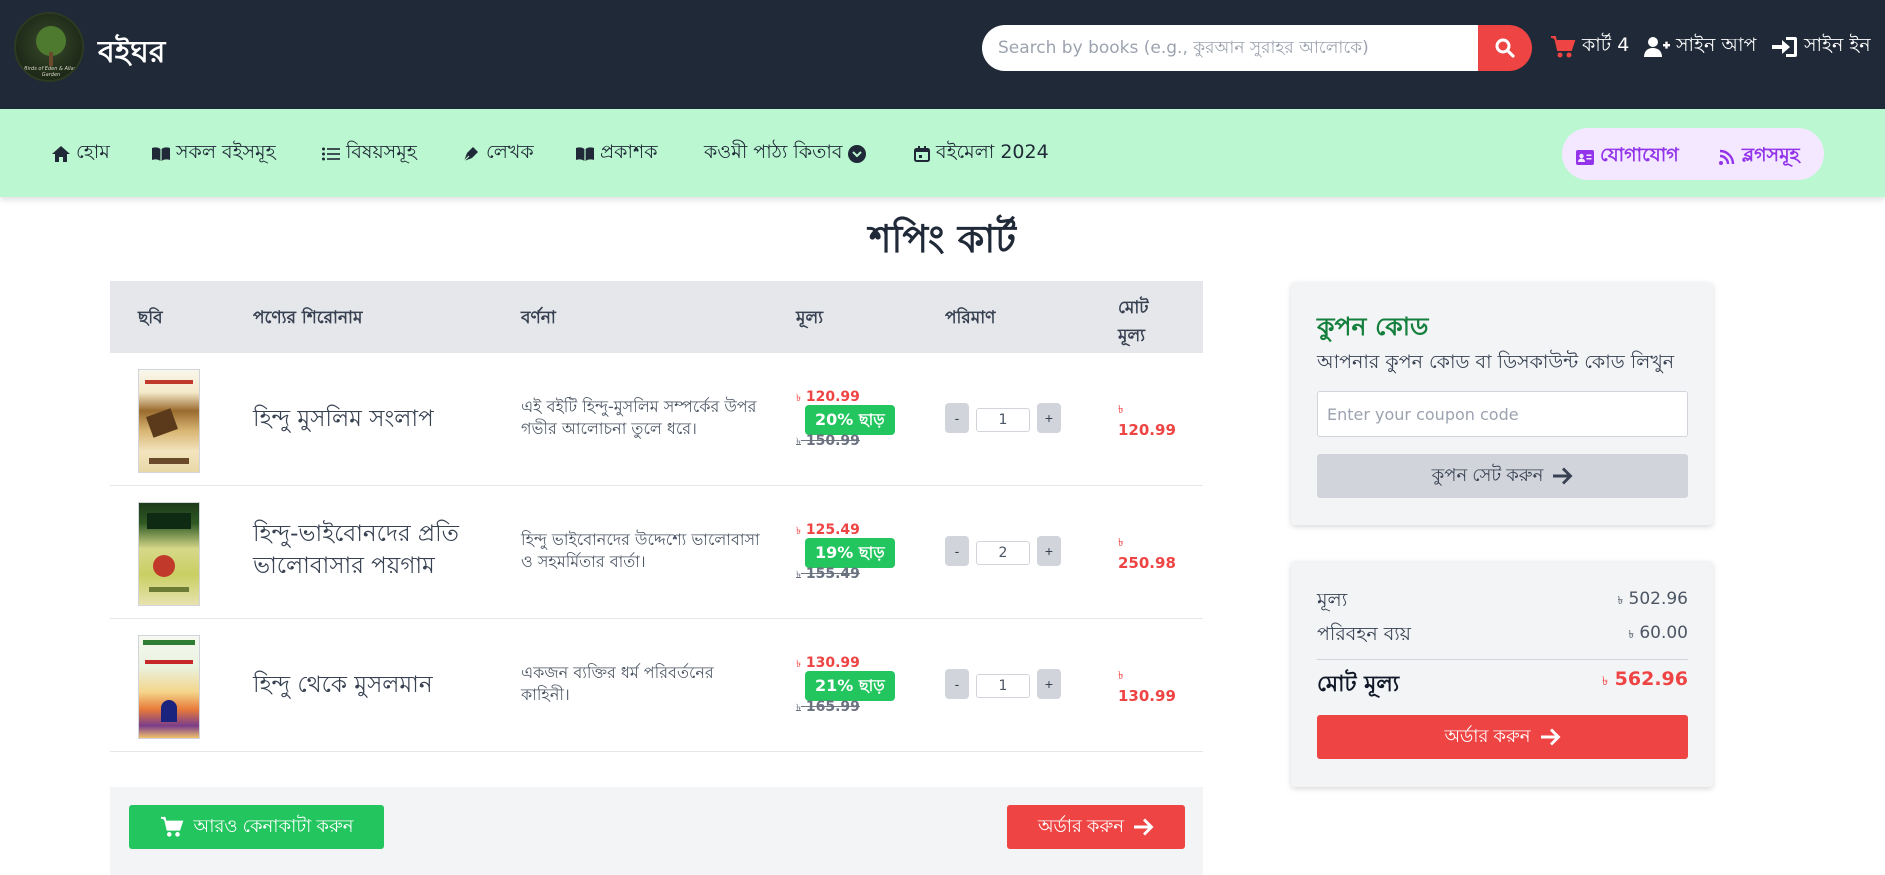  I want to click on signup-link: সাইন আপ, so click(1700, 47).